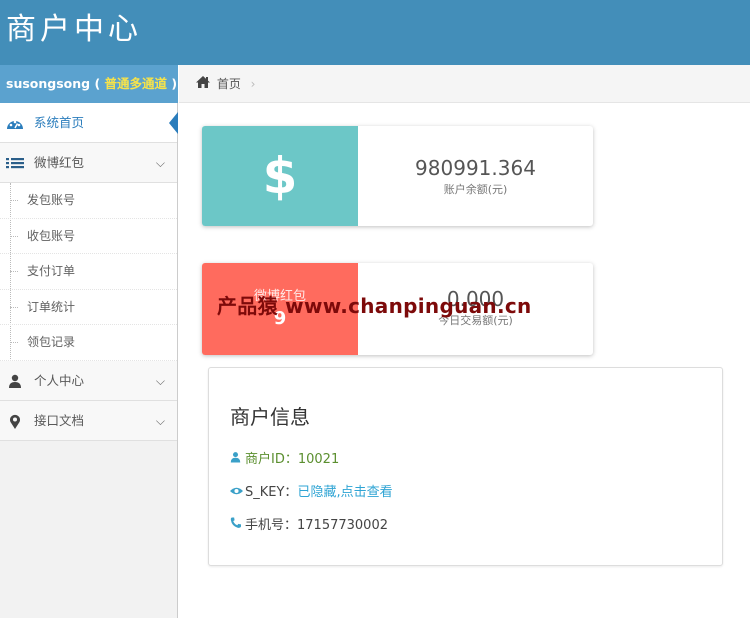 Image resolution: width=750 pixels, height=618 pixels. Describe the element at coordinates (15, 123) in the screenshot. I see `dashboard-icon` at that location.